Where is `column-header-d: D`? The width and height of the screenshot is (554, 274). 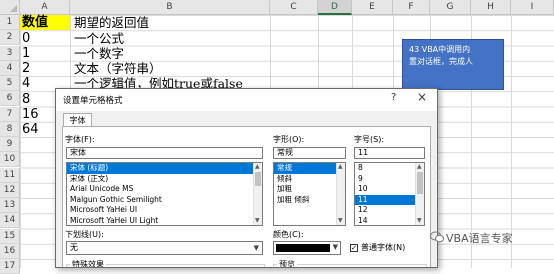
column-header-d: D is located at coordinates (335, 7).